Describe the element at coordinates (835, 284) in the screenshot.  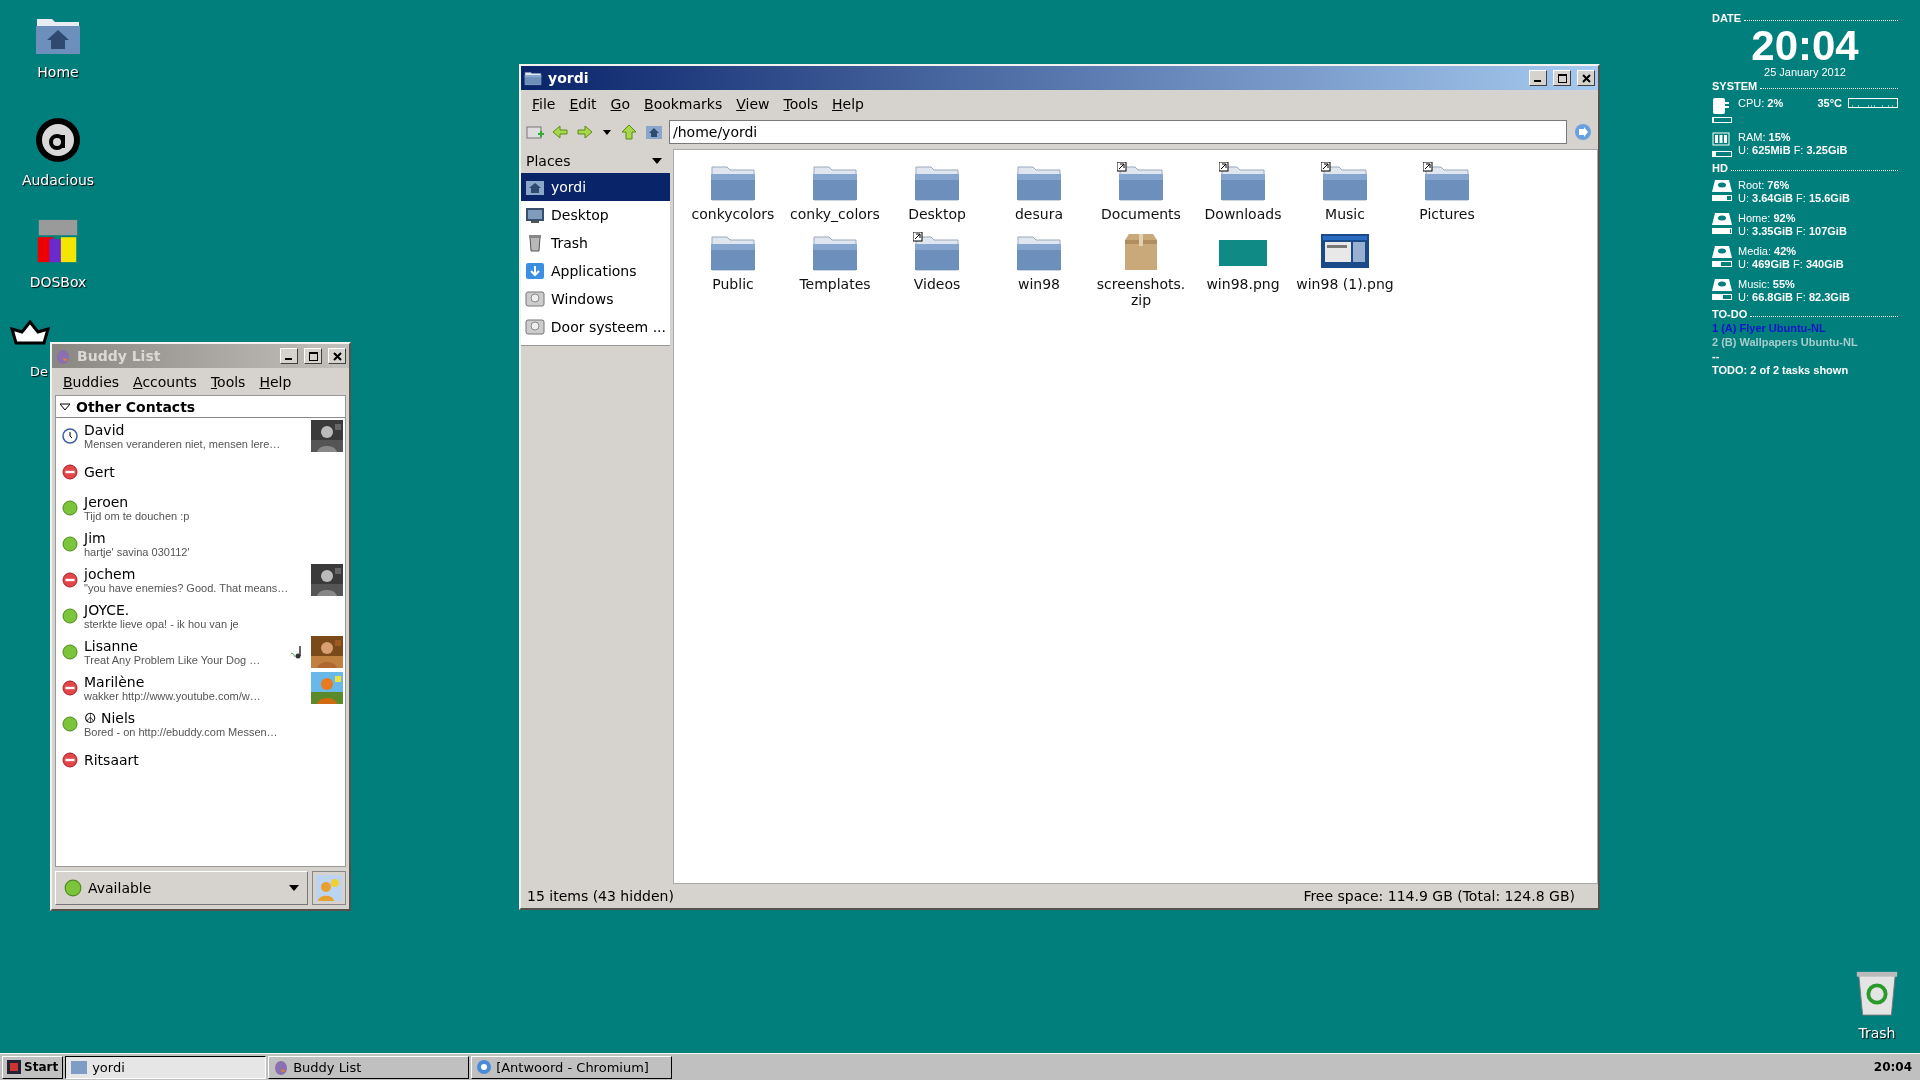
I see `file-name: Templates` at that location.